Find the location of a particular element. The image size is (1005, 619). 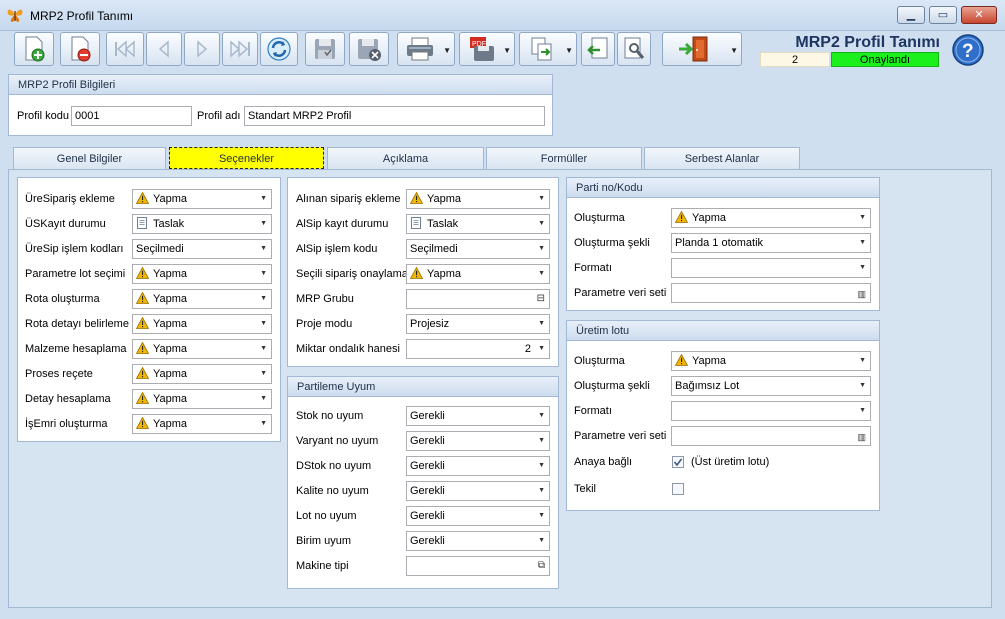

tab-serbest-alanlar: Serbest Alanlar is located at coordinates (722, 158).